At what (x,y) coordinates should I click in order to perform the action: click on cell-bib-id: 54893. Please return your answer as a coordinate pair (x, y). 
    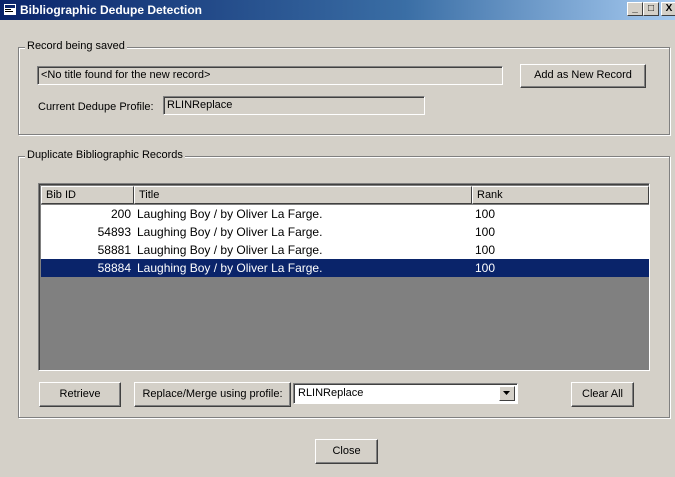
    Looking at the image, I should click on (114, 232).